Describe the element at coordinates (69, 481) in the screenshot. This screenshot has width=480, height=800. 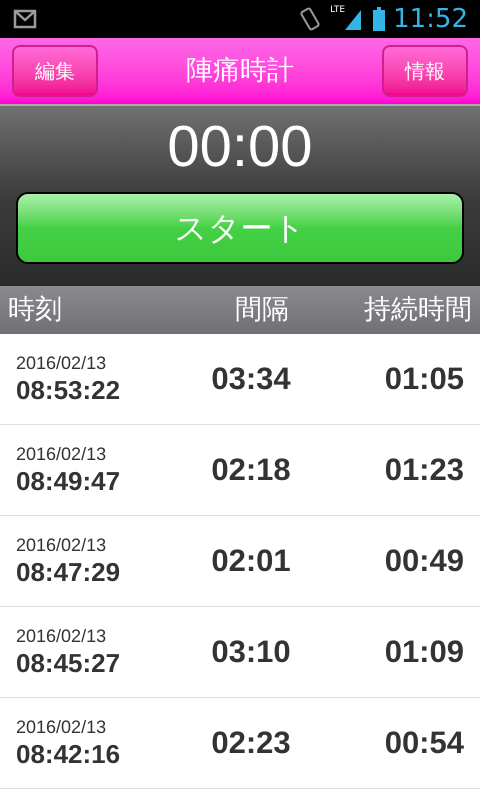
I see `time-text: 08:49:47` at that location.